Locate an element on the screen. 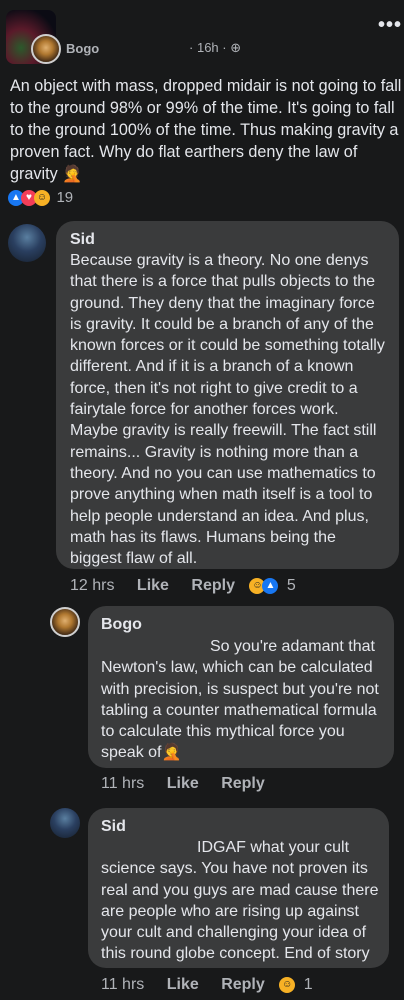 The height and width of the screenshot is (1000, 404). comment-reaction-count: 5 is located at coordinates (291, 585).